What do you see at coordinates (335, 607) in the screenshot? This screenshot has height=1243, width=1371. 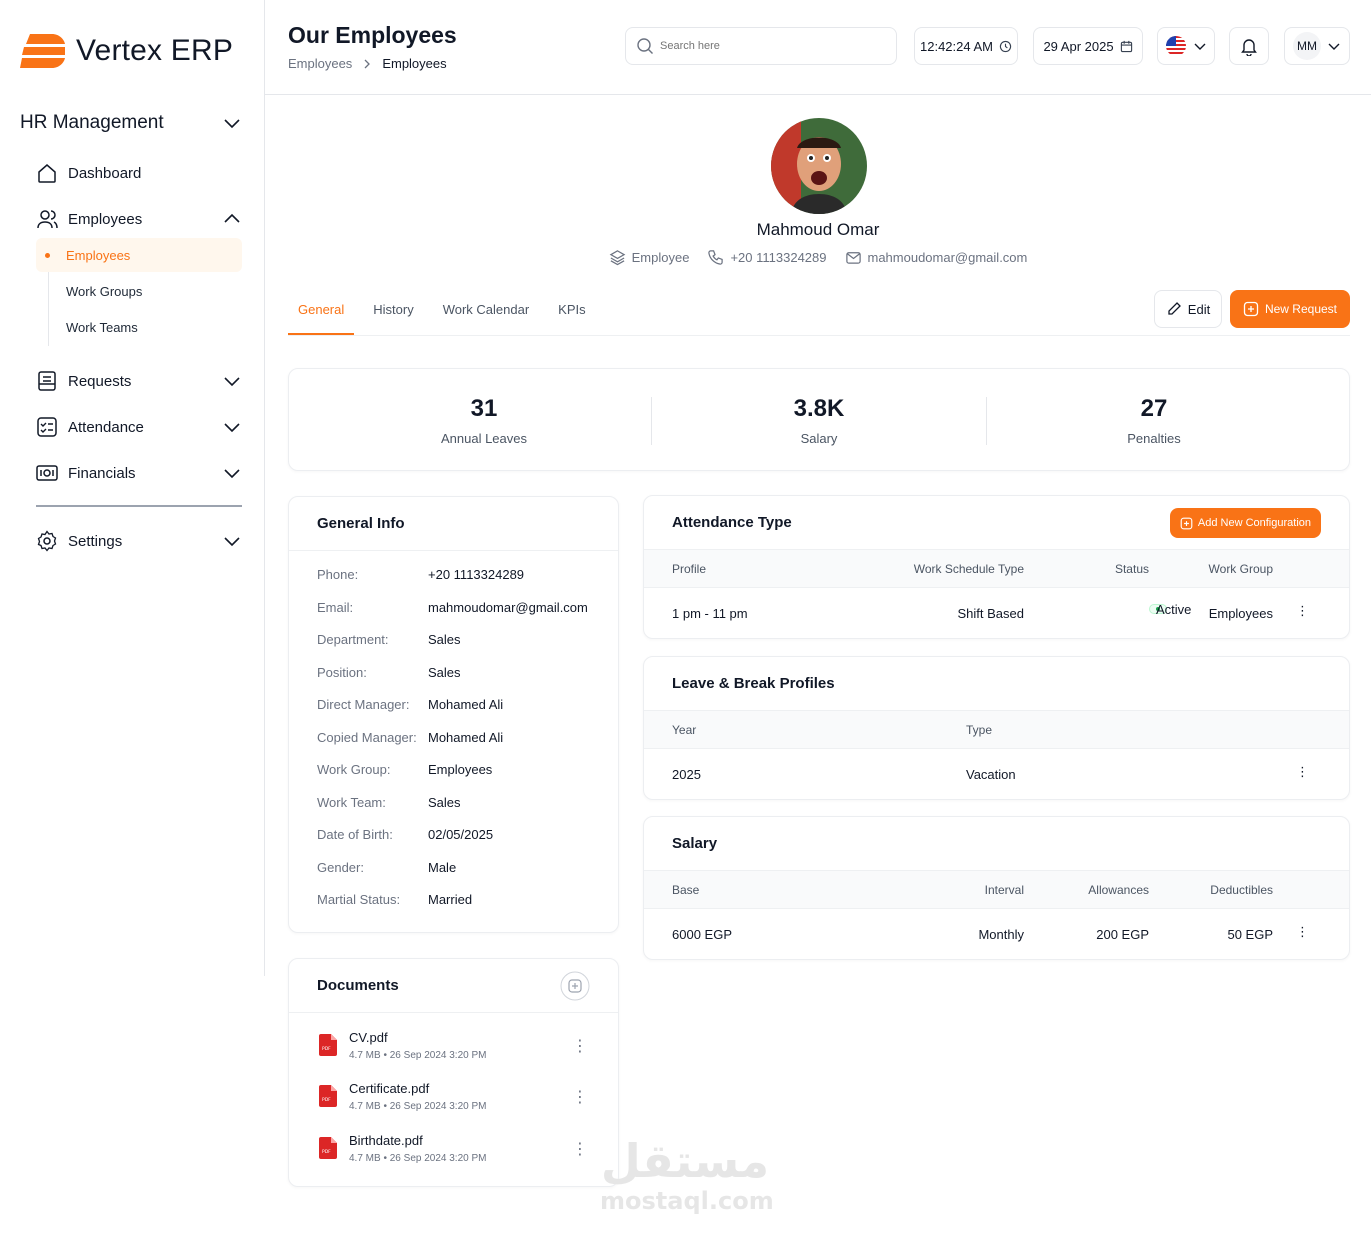 I see `info-key: Email:` at bounding box center [335, 607].